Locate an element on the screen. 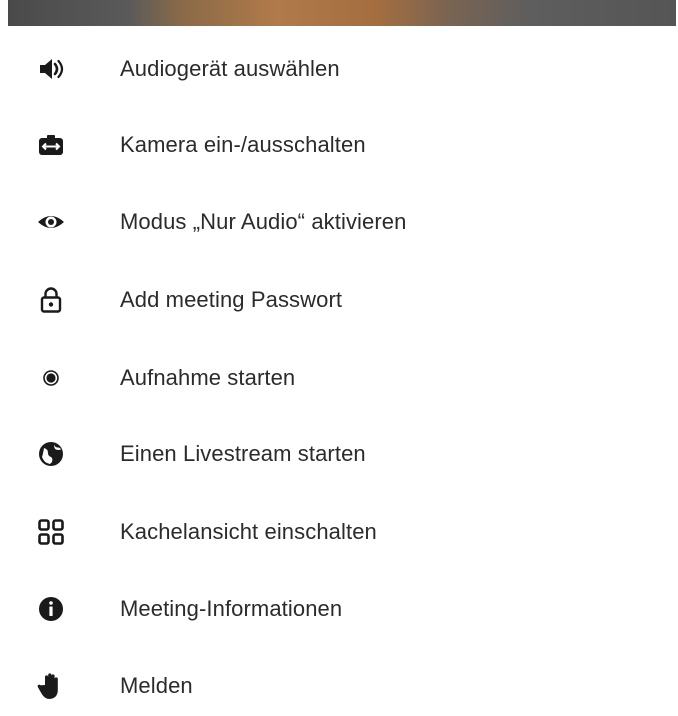  globe-icon is located at coordinates (51, 454).